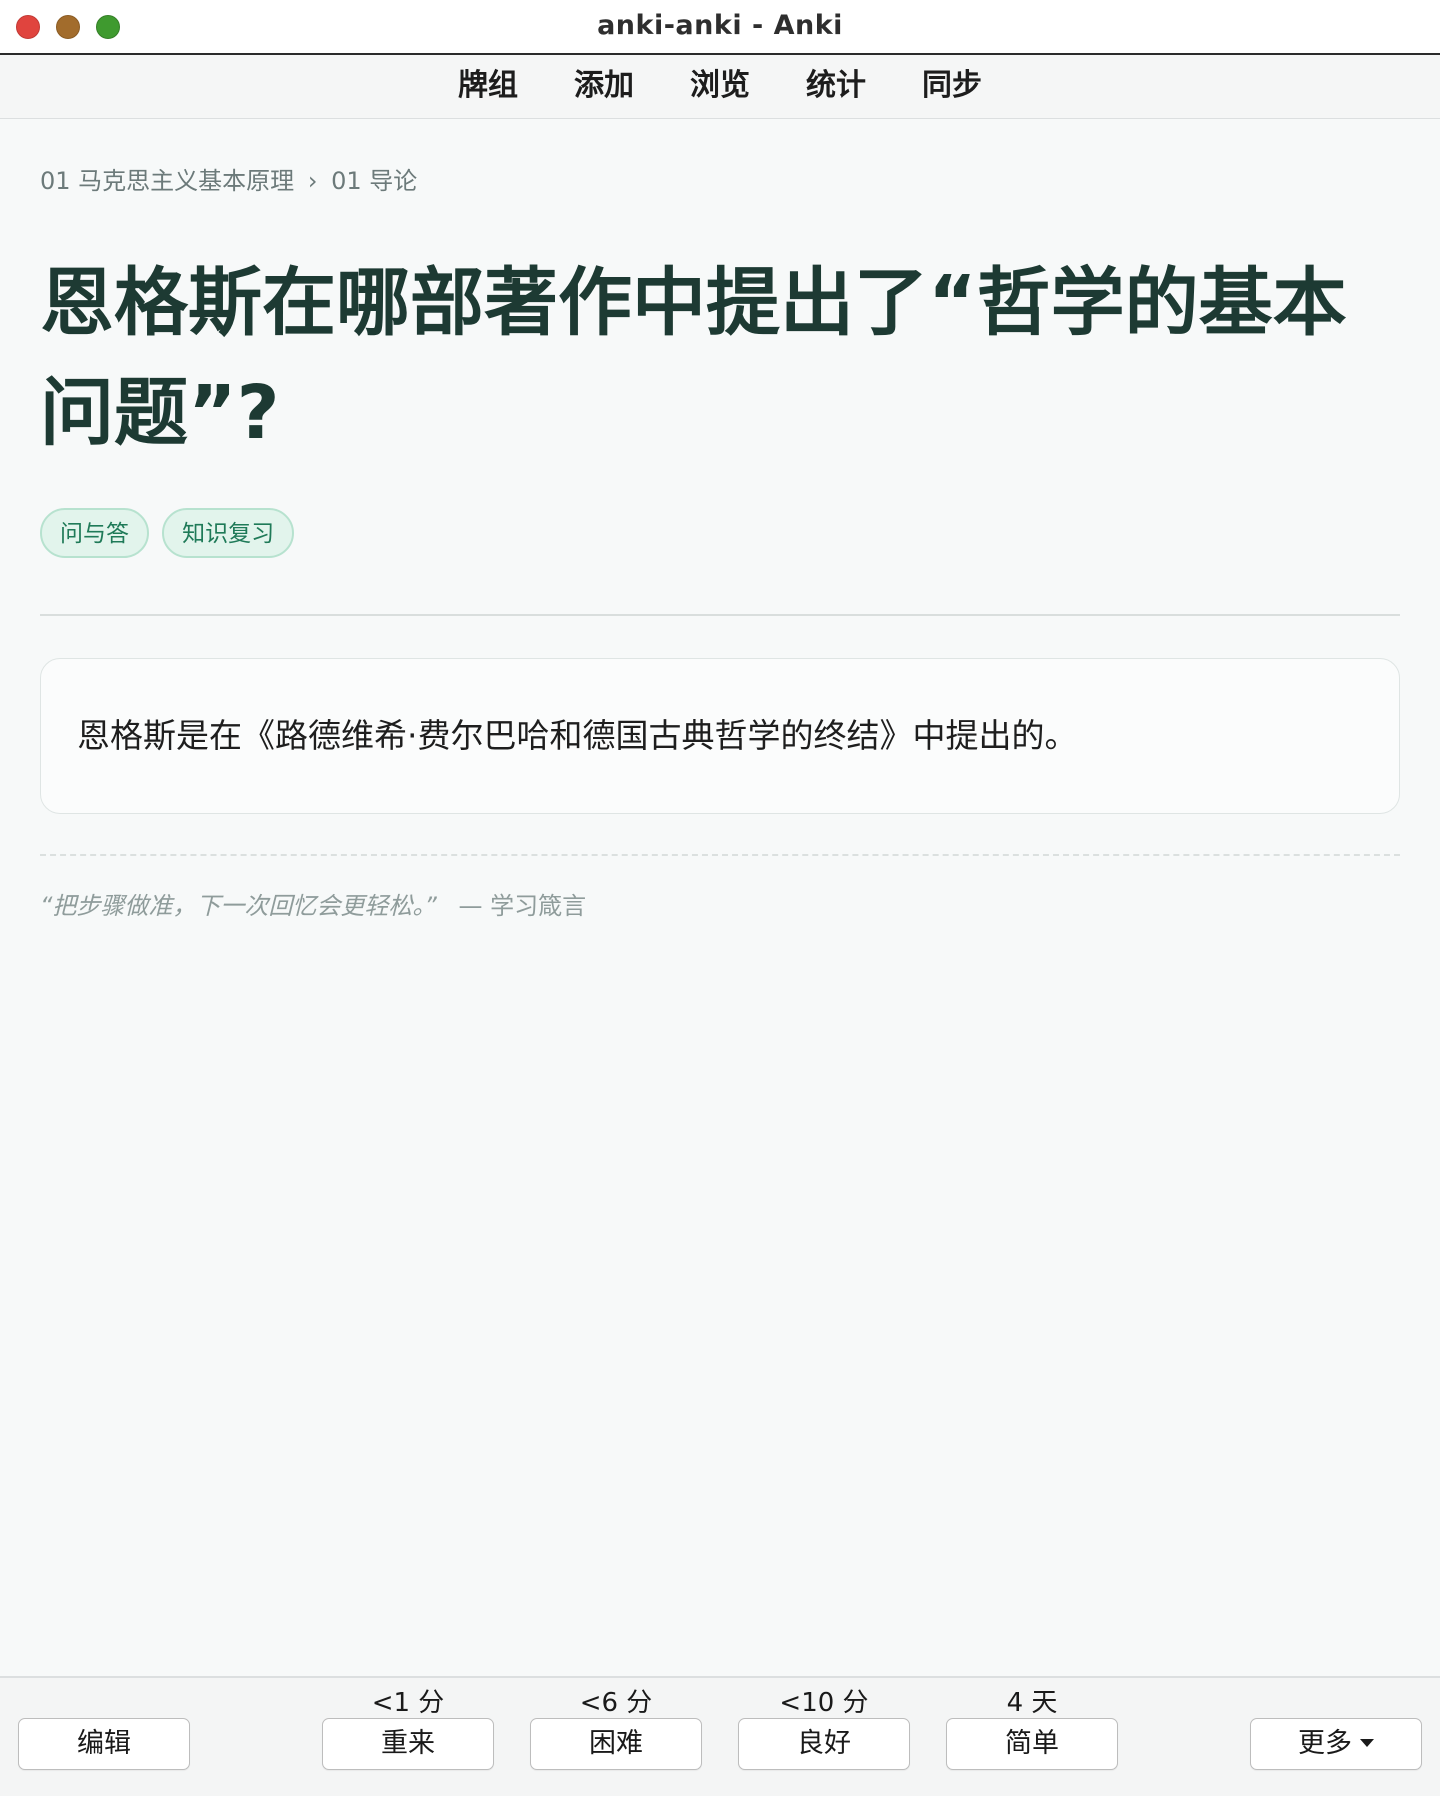 Image resolution: width=1440 pixels, height=1796 pixels. What do you see at coordinates (720, 903) in the screenshot?
I see `motto-quote: “把步骤做准，下一次回忆会更轻松。” — 学习箴言` at bounding box center [720, 903].